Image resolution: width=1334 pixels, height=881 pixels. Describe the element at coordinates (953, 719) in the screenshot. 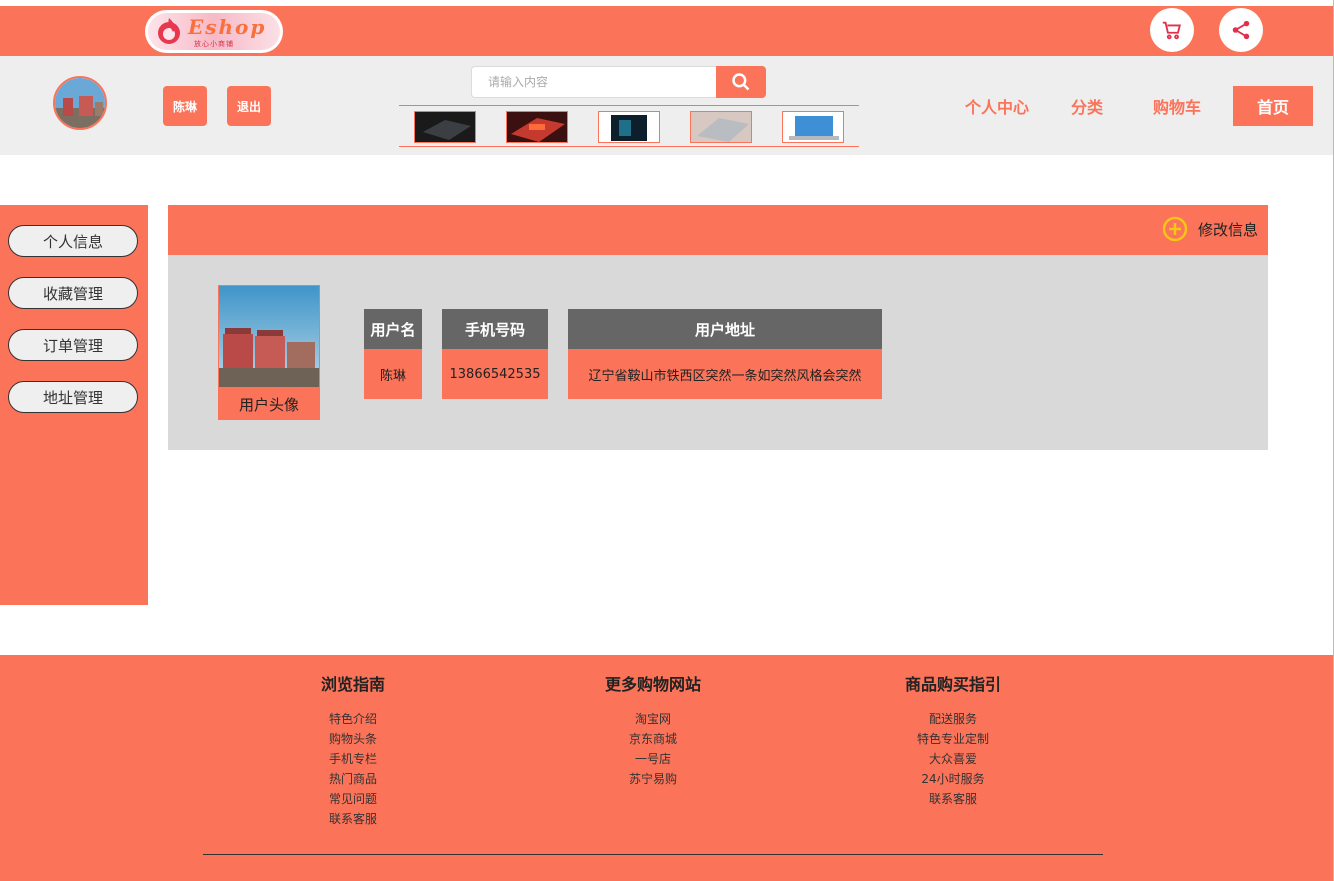

I see `footer-link: 配送服务` at that location.